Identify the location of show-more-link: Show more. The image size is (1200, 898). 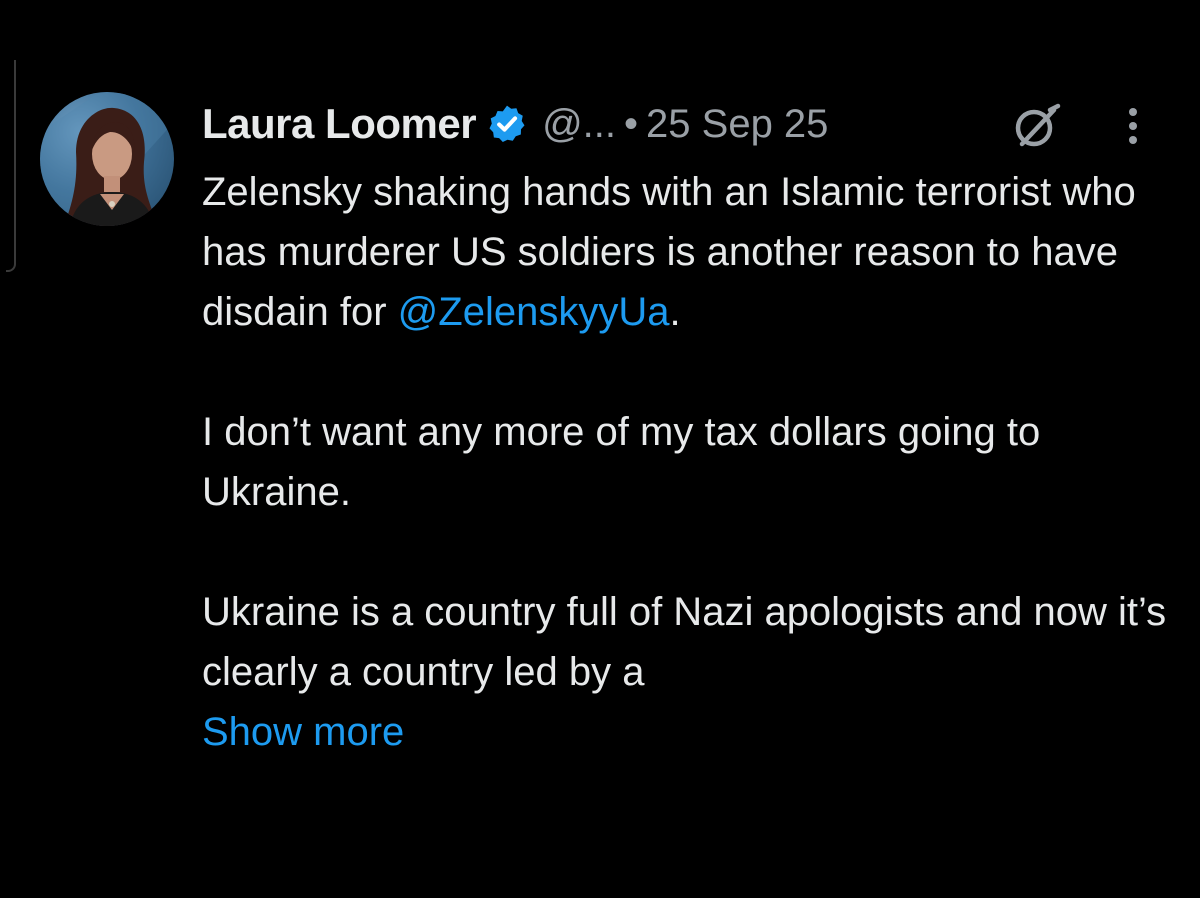
(697, 732).